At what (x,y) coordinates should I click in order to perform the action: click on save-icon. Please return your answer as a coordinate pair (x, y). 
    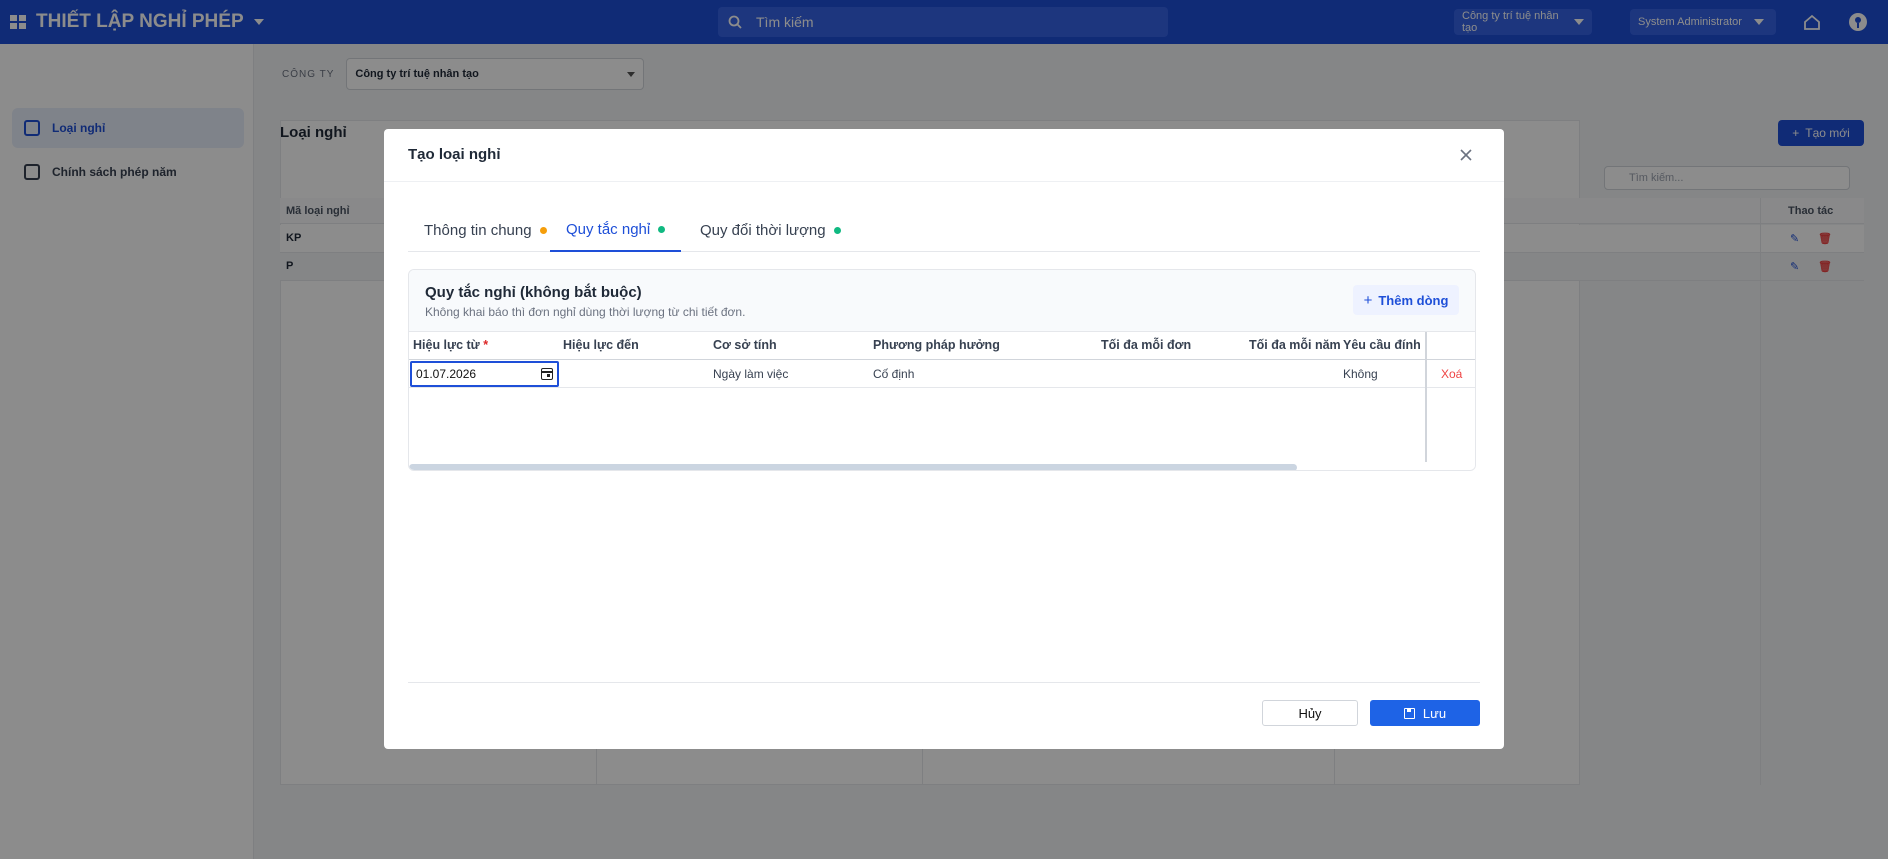
    Looking at the image, I should click on (1409, 713).